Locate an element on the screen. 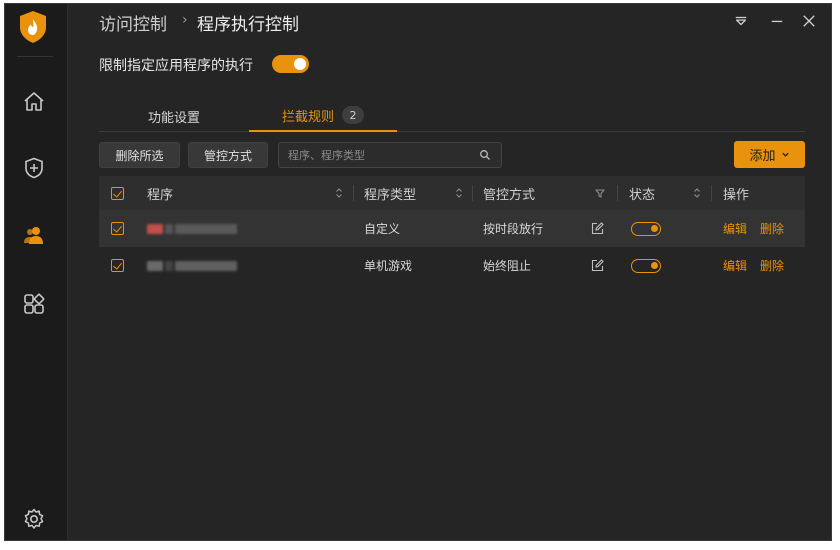  breadcrumb-root: 访问控制 is located at coordinates (133, 22).